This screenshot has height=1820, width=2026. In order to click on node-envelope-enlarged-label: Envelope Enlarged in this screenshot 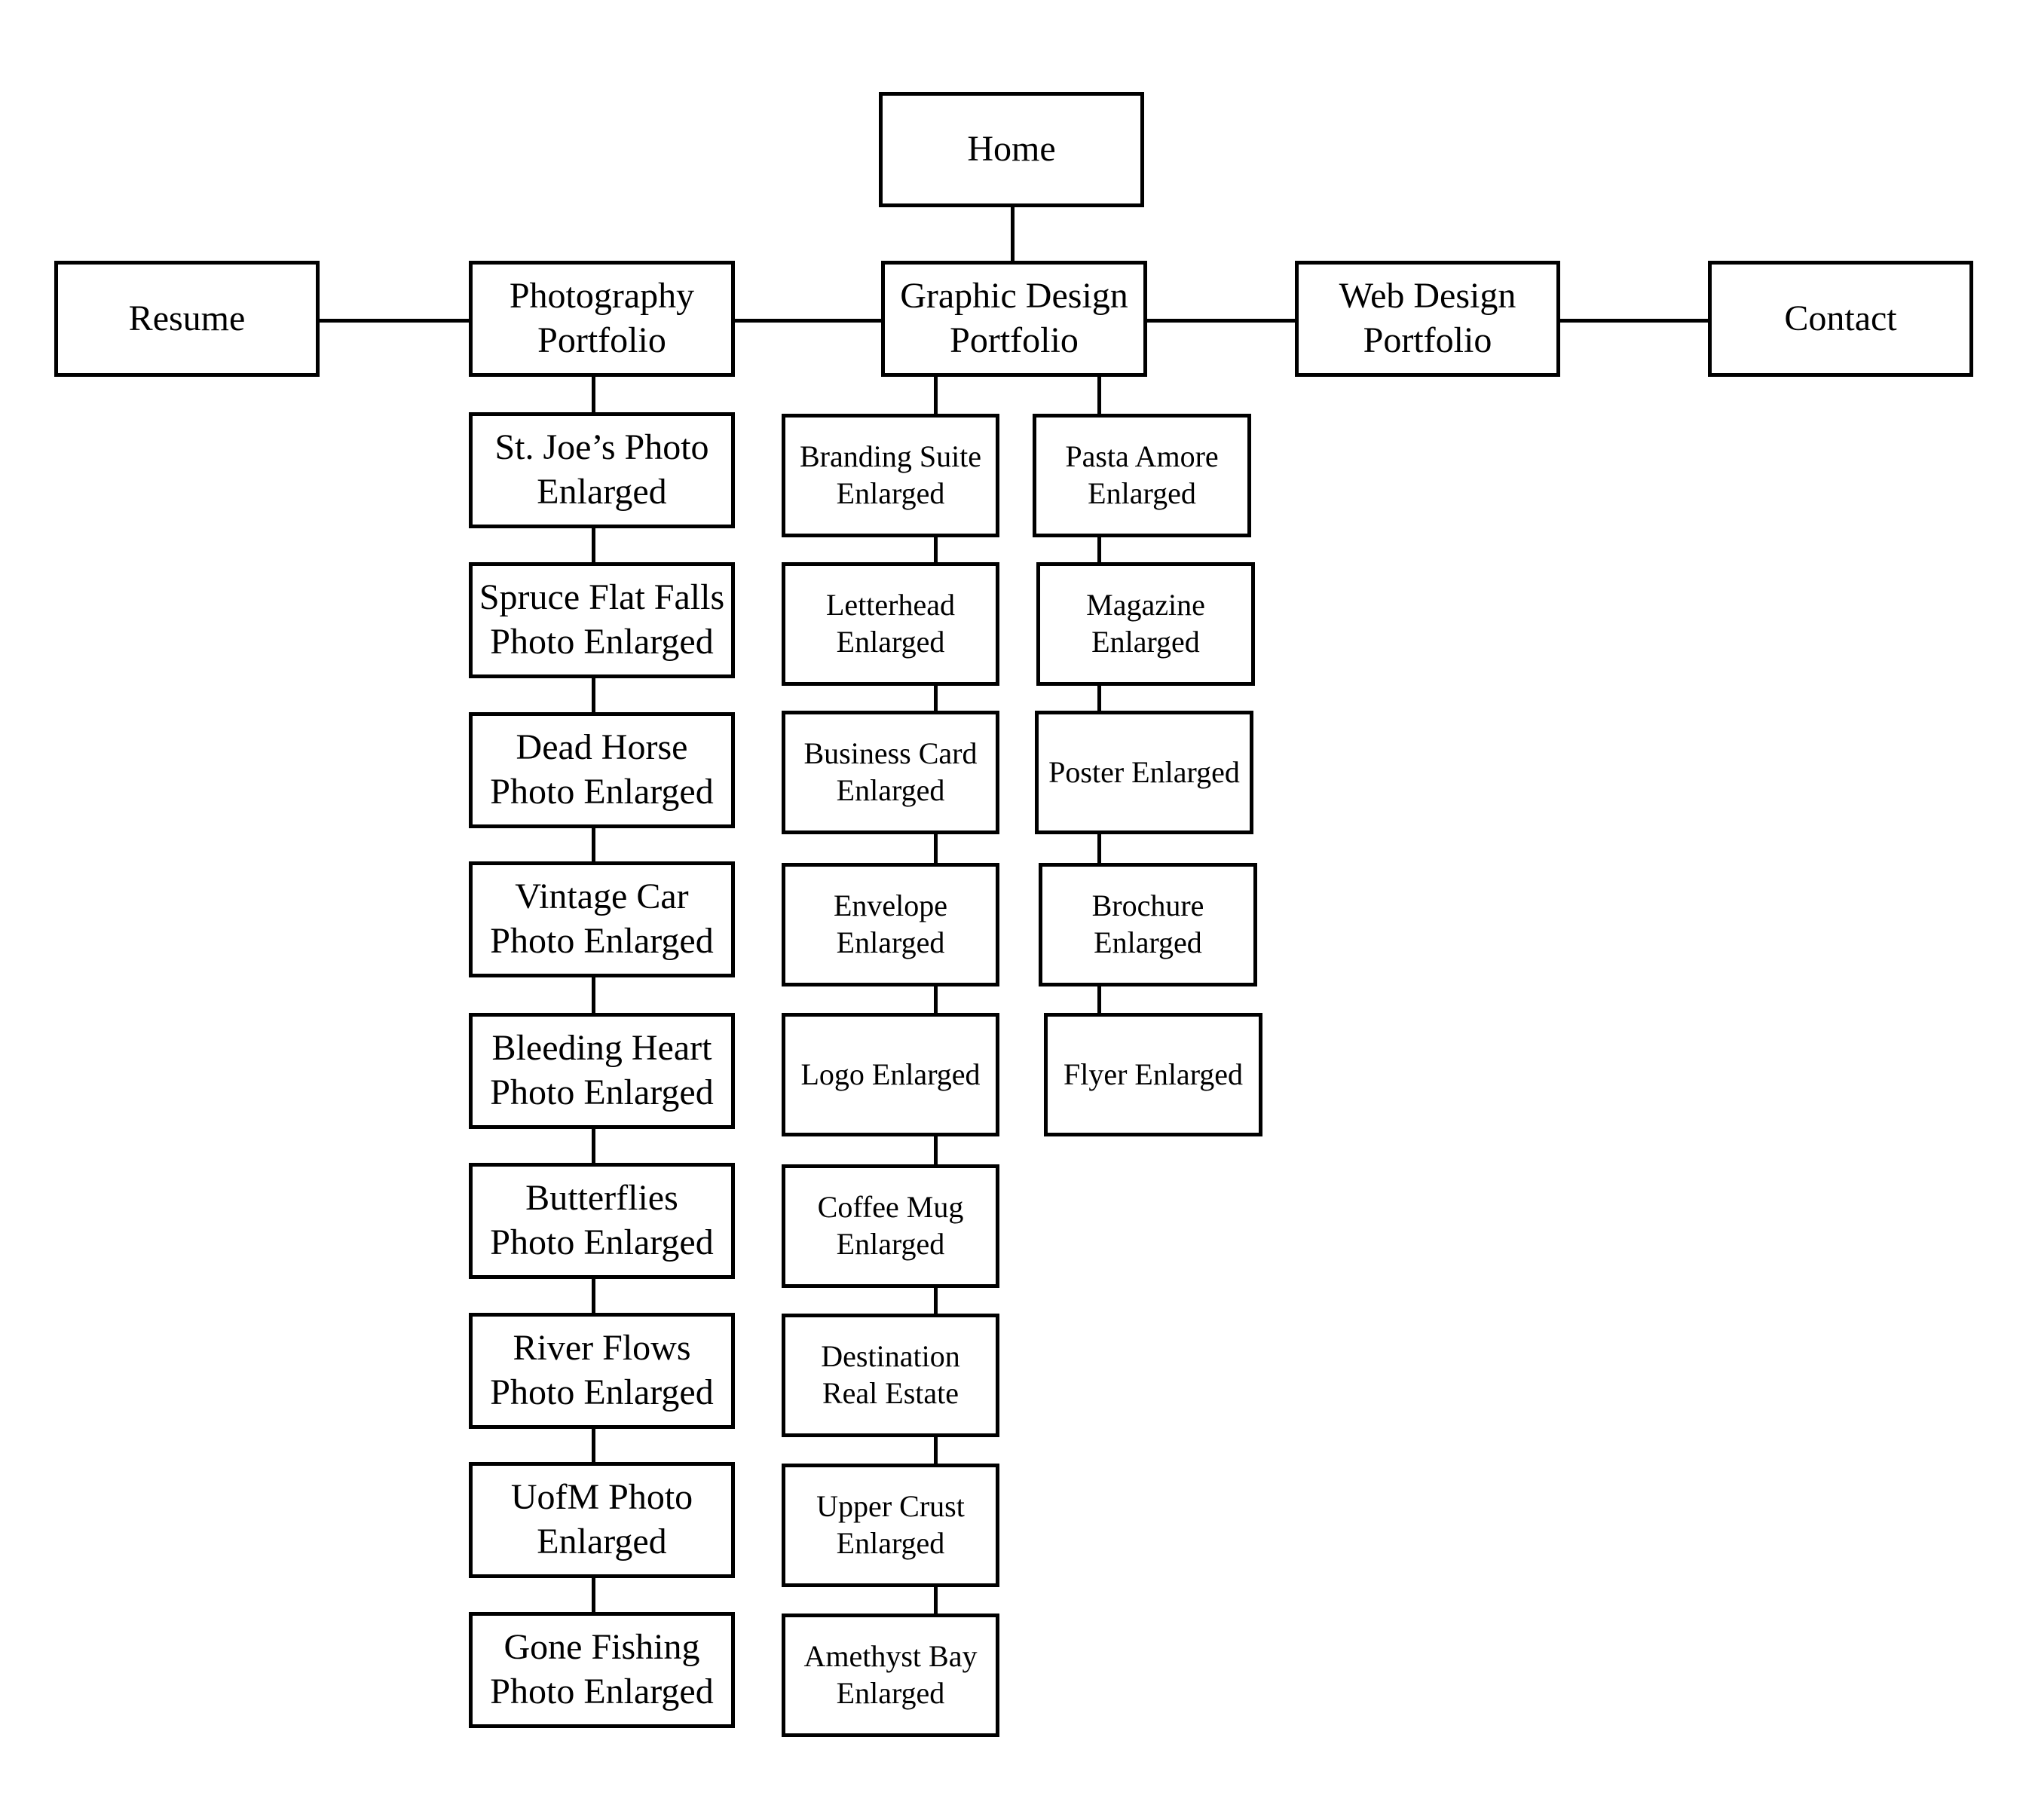, I will do `click(890, 924)`.